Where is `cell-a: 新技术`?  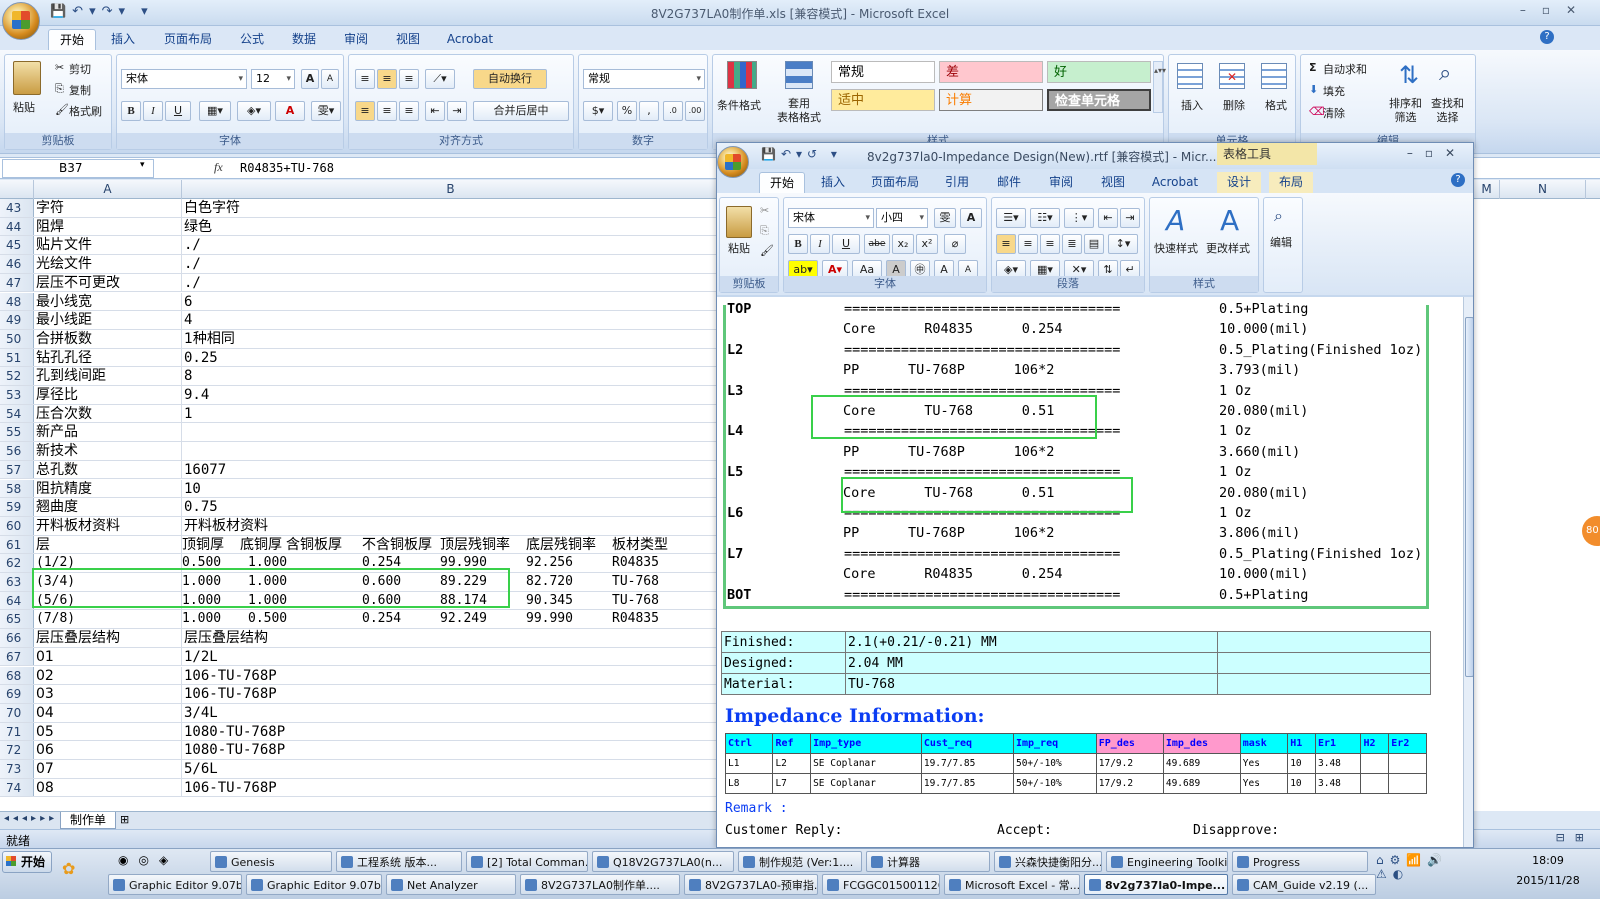 cell-a: 新技术 is located at coordinates (108, 451).